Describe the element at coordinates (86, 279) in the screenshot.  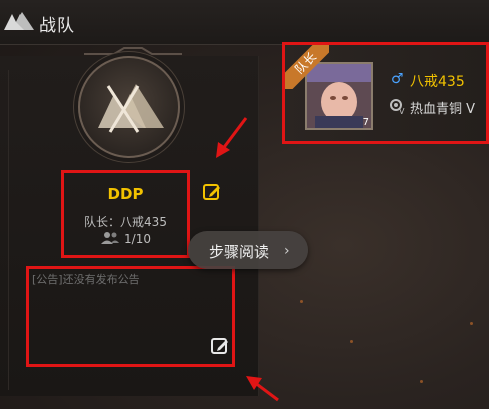
I see `notice-placeholder: [公告]还没有发布公告` at that location.